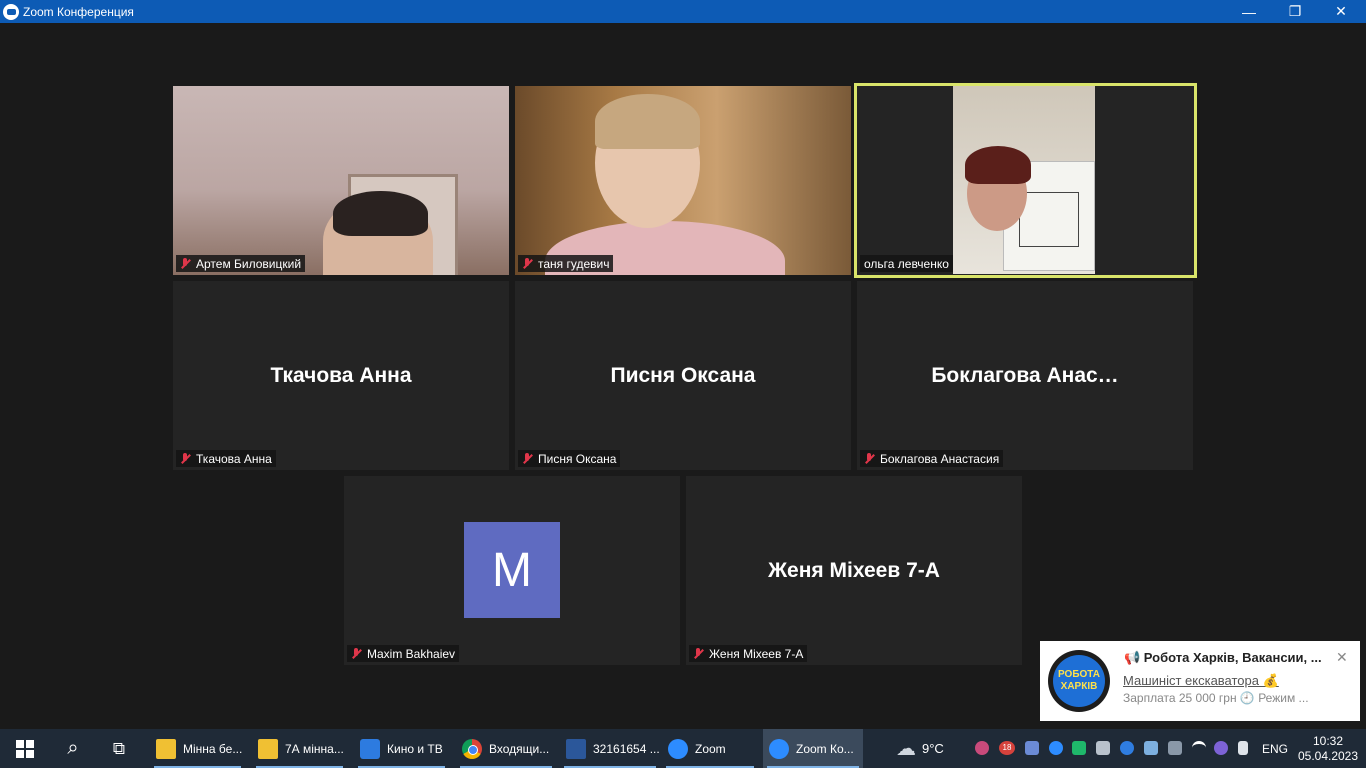 The height and width of the screenshot is (768, 1366). Describe the element at coordinates (1341, 11) in the screenshot. I see `close-button: ✕` at that location.